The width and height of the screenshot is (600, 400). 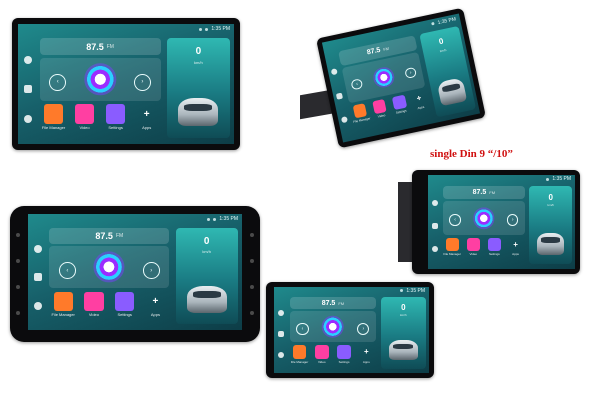 What do you see at coordinates (252, 274) in the screenshot?
I see `right-bezel-buttons` at bounding box center [252, 274].